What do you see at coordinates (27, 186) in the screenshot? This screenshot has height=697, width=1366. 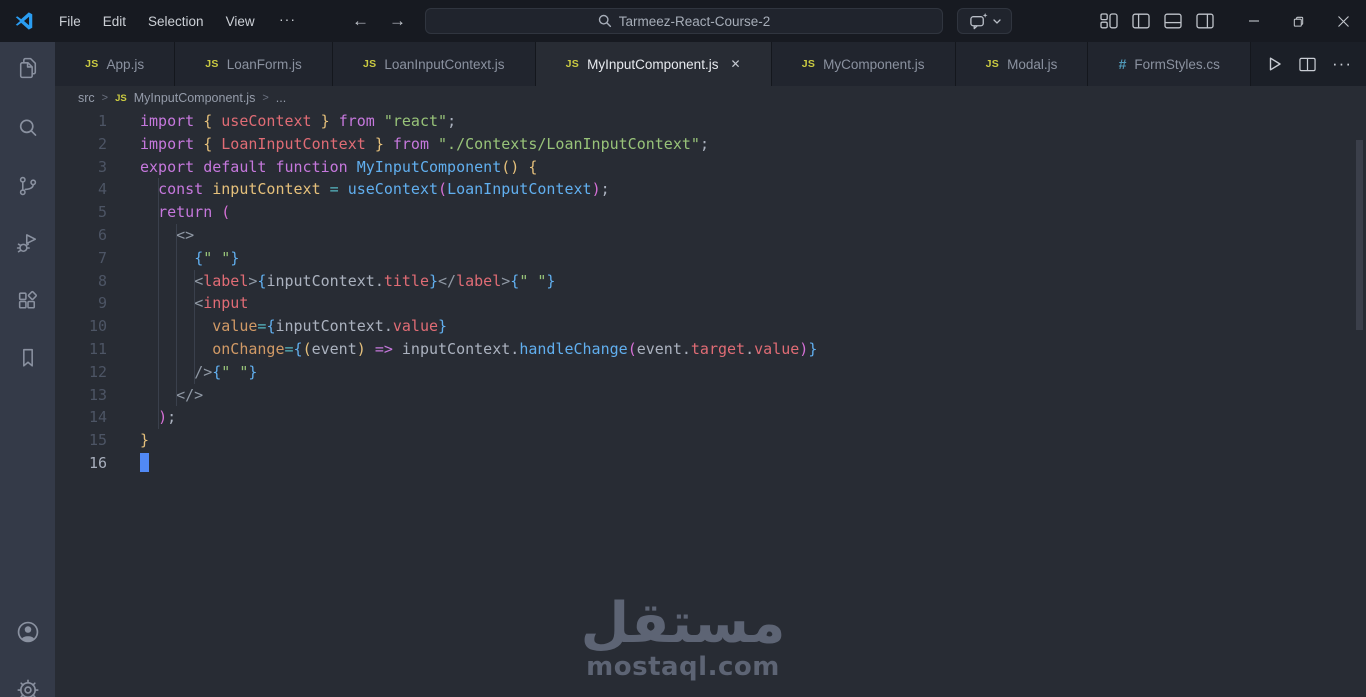 I see `source-control-icon` at bounding box center [27, 186].